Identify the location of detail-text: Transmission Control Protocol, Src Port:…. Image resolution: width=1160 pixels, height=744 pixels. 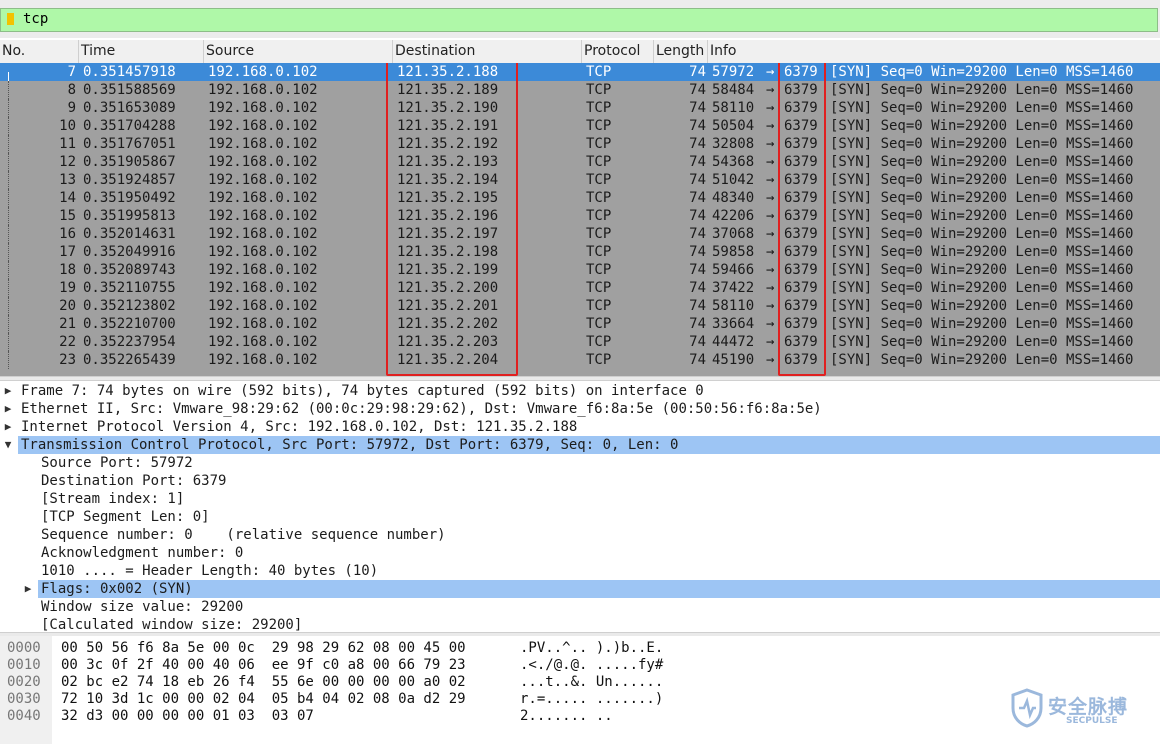
(350, 445).